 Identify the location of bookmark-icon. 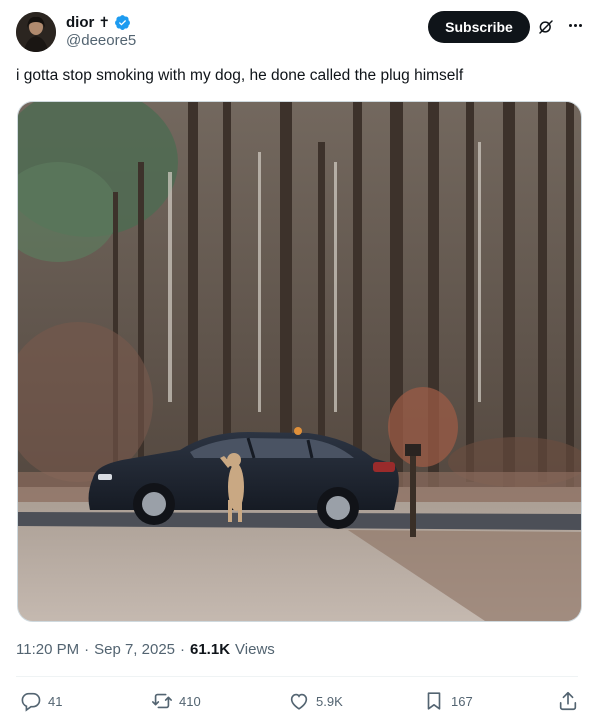
(434, 701).